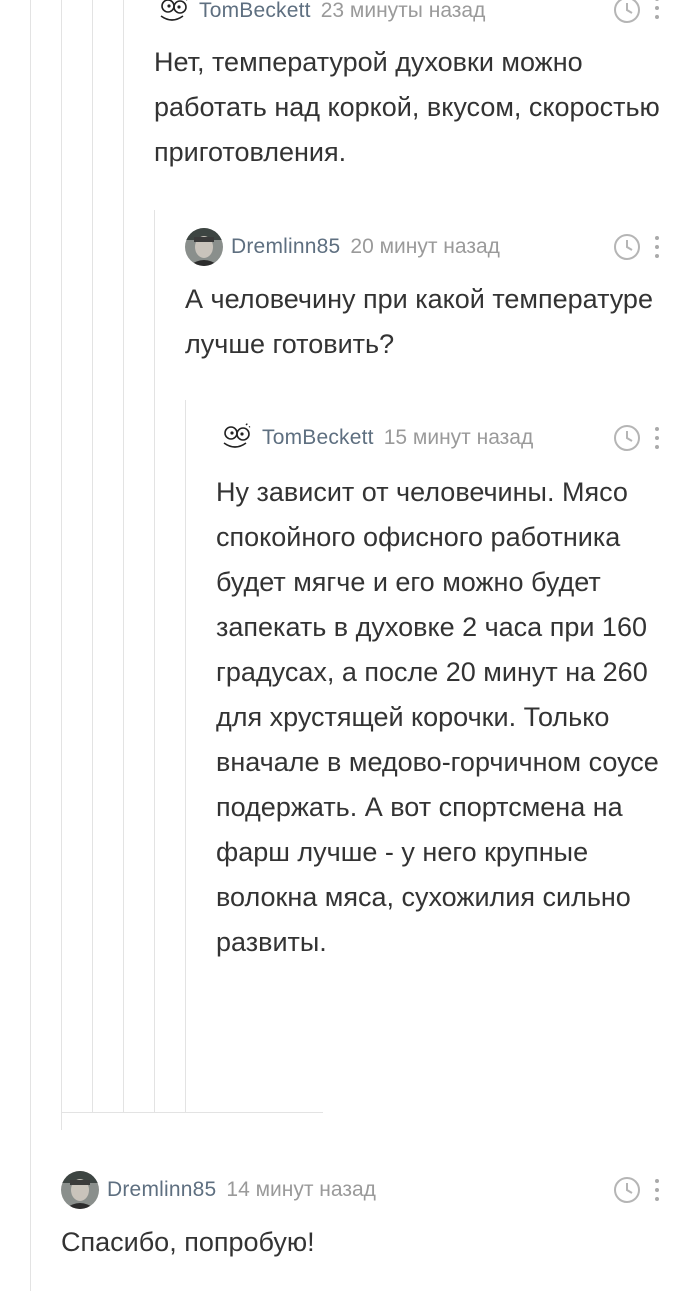 This screenshot has height=1291, width=700. I want to click on comment-text: Спасибо, попробую!, so click(188, 1242).